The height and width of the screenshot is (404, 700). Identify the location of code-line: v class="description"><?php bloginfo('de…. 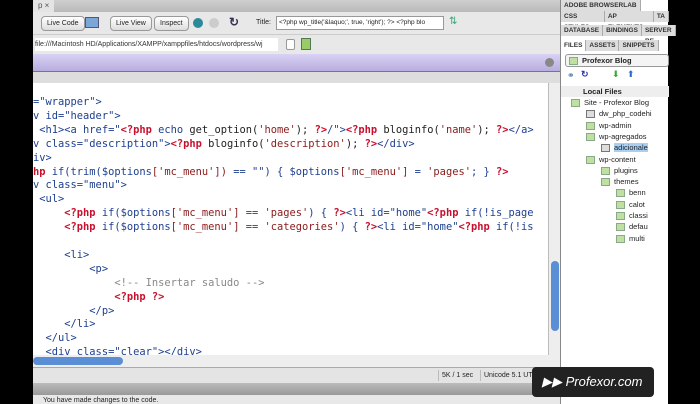
(224, 144).